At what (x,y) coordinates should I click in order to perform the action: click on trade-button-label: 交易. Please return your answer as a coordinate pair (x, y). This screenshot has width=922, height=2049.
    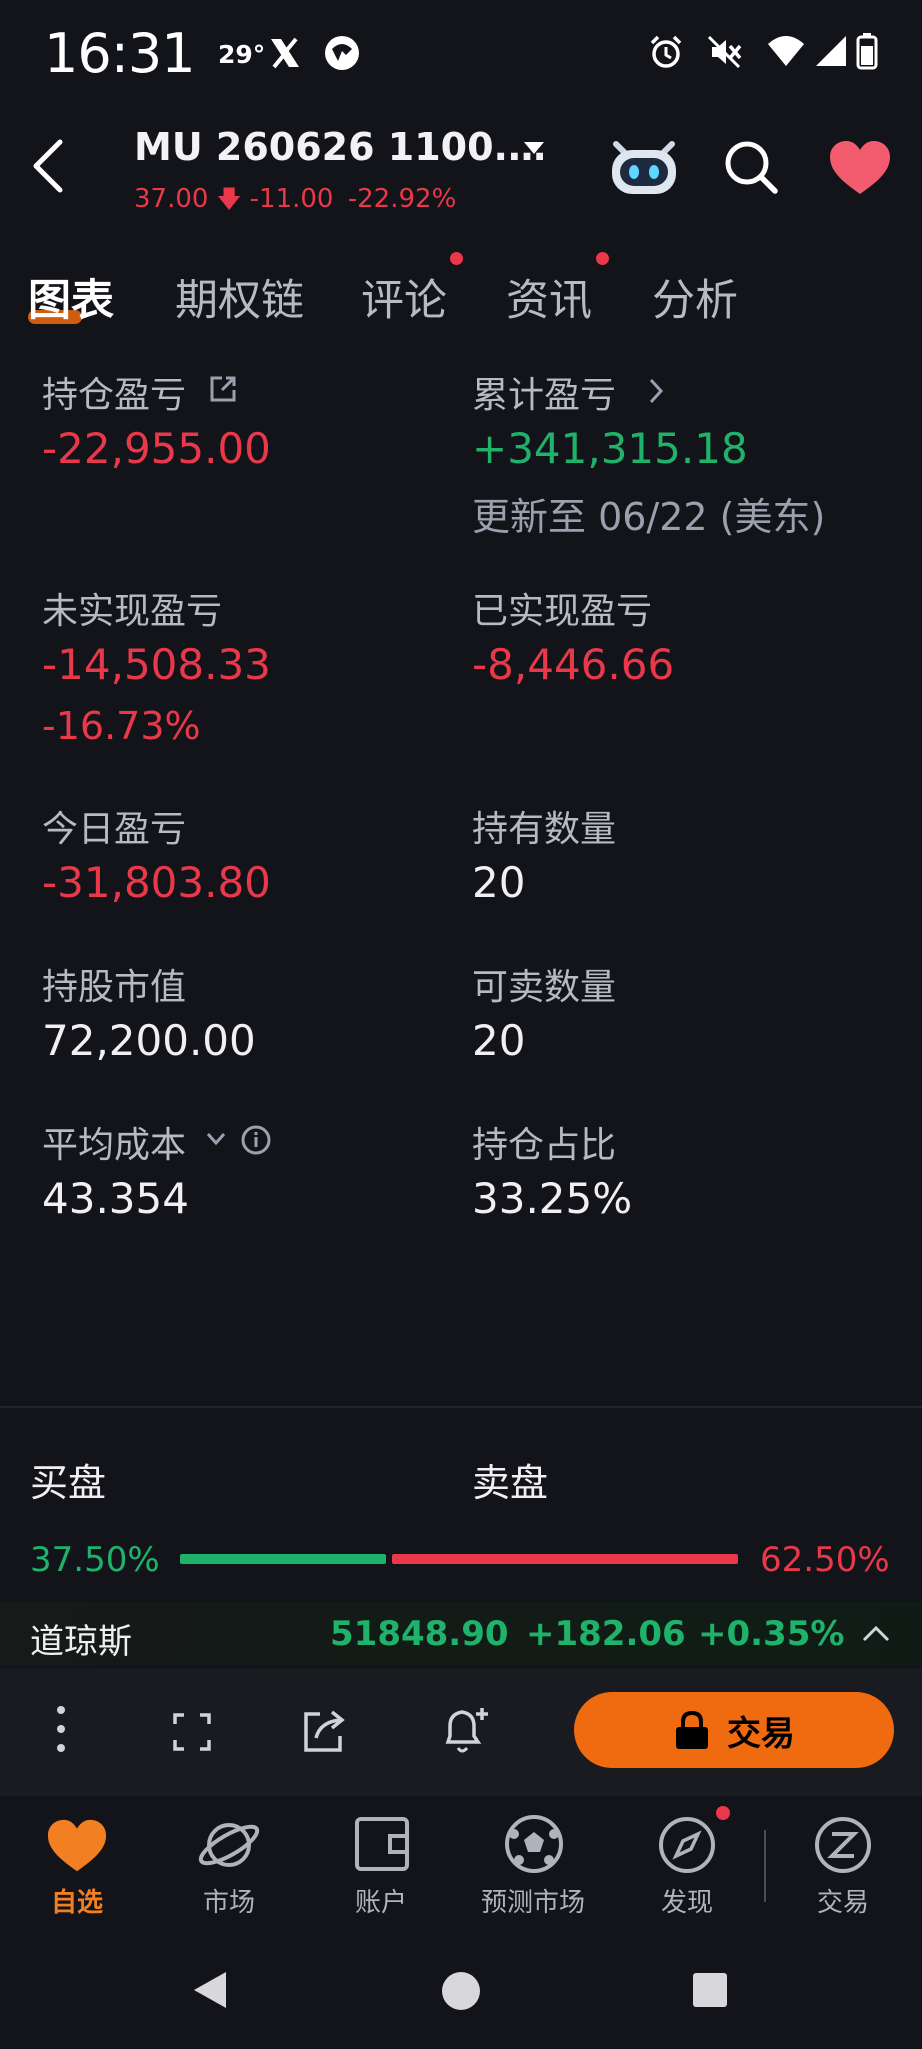
    Looking at the image, I should click on (761, 1733).